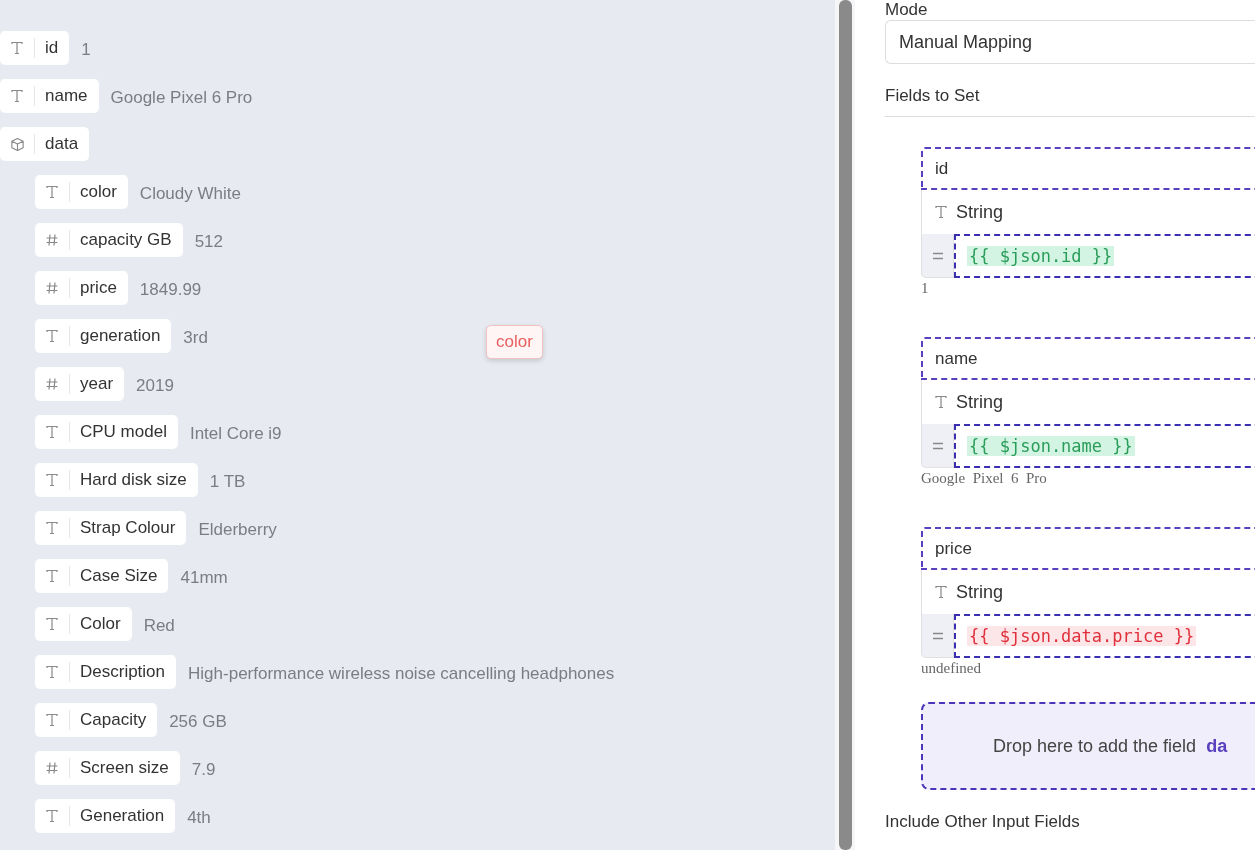 The width and height of the screenshot is (1255, 850). What do you see at coordinates (235, 433) in the screenshot?
I see `field-value: Intel Core i9` at bounding box center [235, 433].